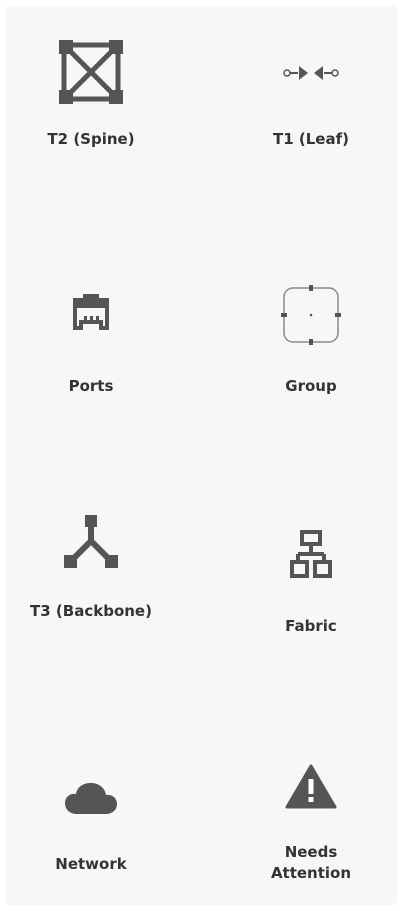 This screenshot has width=406, height=911. I want to click on palette-item-group: Group, so click(311, 341).